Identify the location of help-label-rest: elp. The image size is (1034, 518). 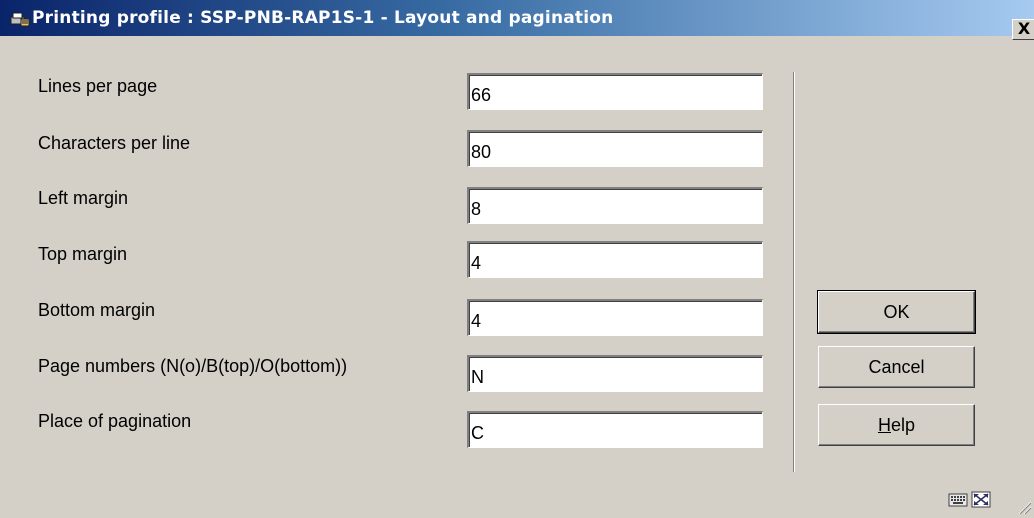
(903, 425).